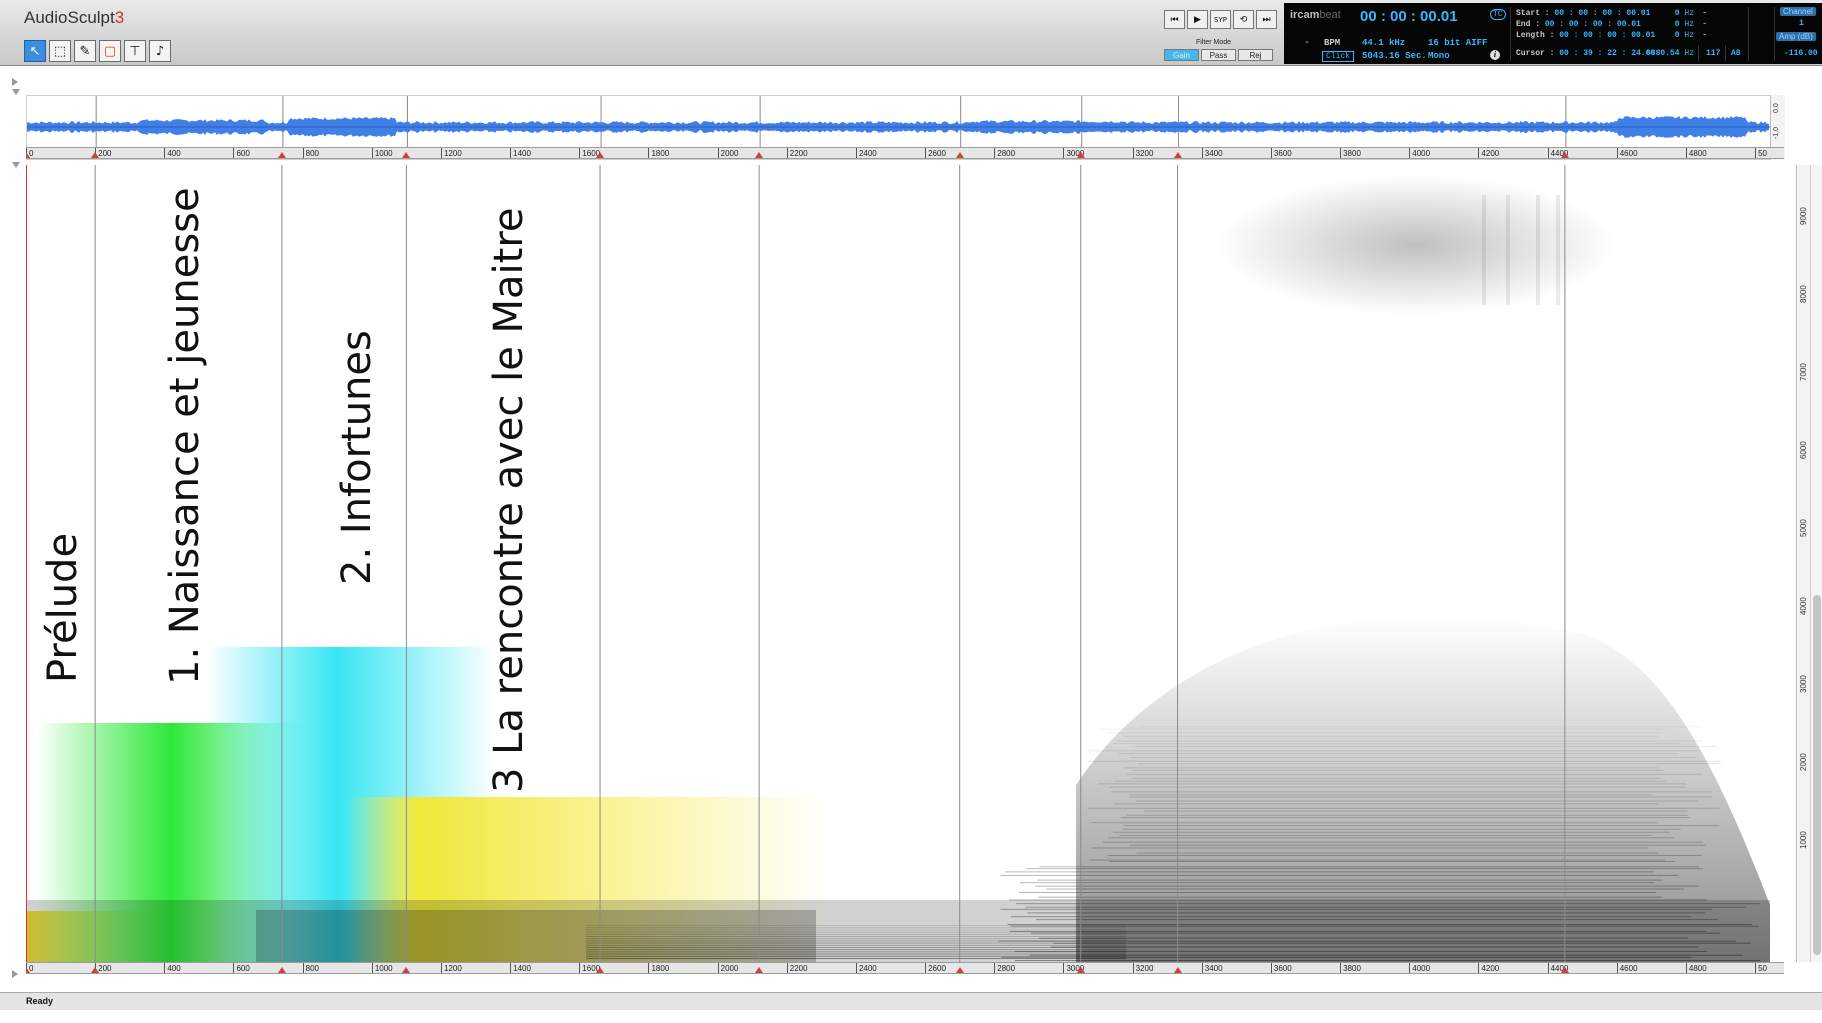 This screenshot has height=1023, width=1822. Describe the element at coordinates (1803, 563) in the screenshot. I see `frequency-scale: 9000 8000 7000 6000 5000 4000 3000 2000 1000` at that location.